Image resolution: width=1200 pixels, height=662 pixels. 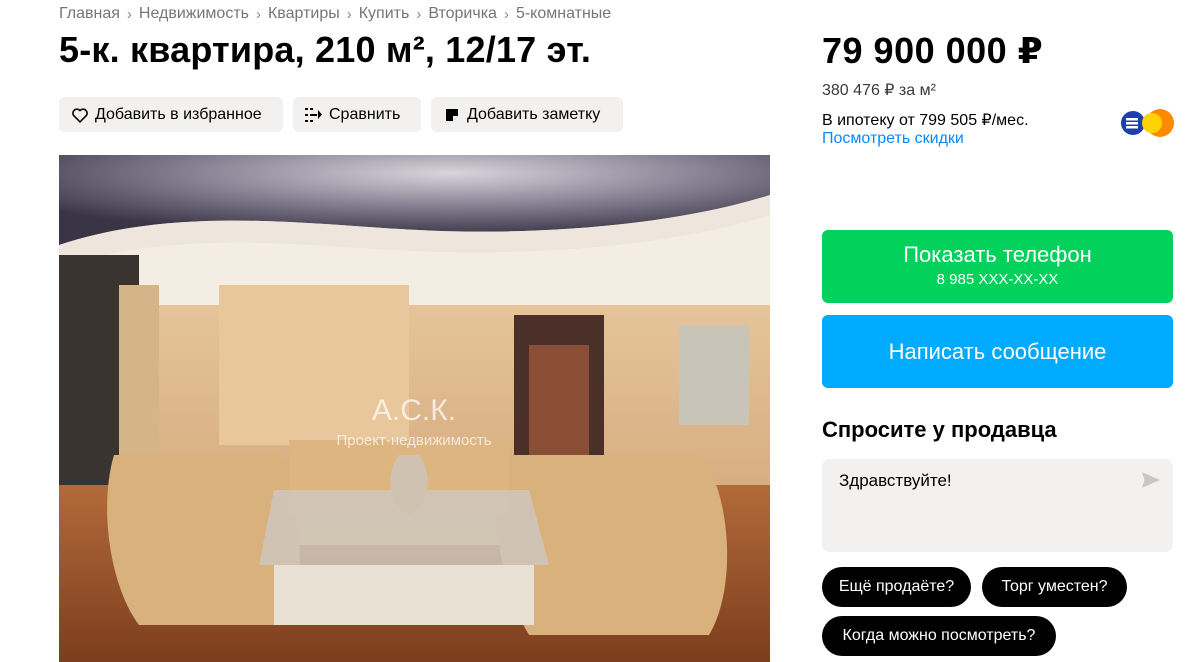 What do you see at coordinates (563, 14) in the screenshot?
I see `breadcrumb-item-5-rooms: 5-комнатные` at bounding box center [563, 14].